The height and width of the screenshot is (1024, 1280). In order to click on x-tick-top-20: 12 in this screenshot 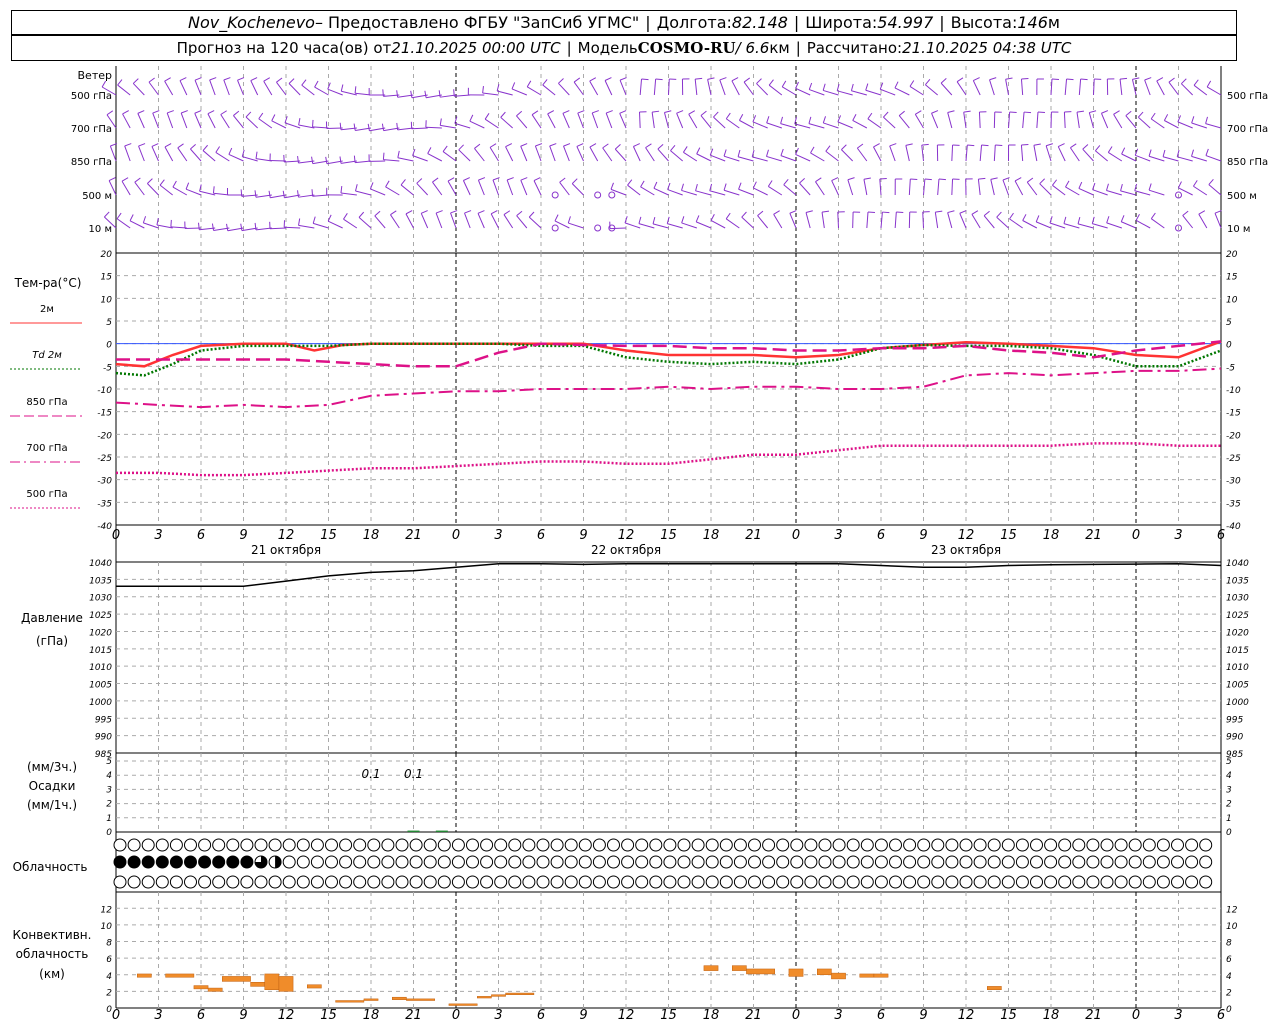, I will do `click(966, 535)`.